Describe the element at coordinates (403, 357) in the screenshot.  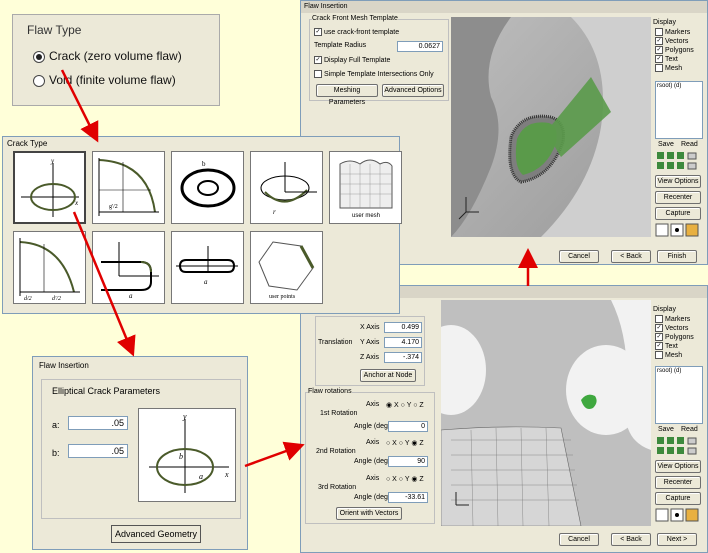
I see `z-axis-input: -.374` at that location.